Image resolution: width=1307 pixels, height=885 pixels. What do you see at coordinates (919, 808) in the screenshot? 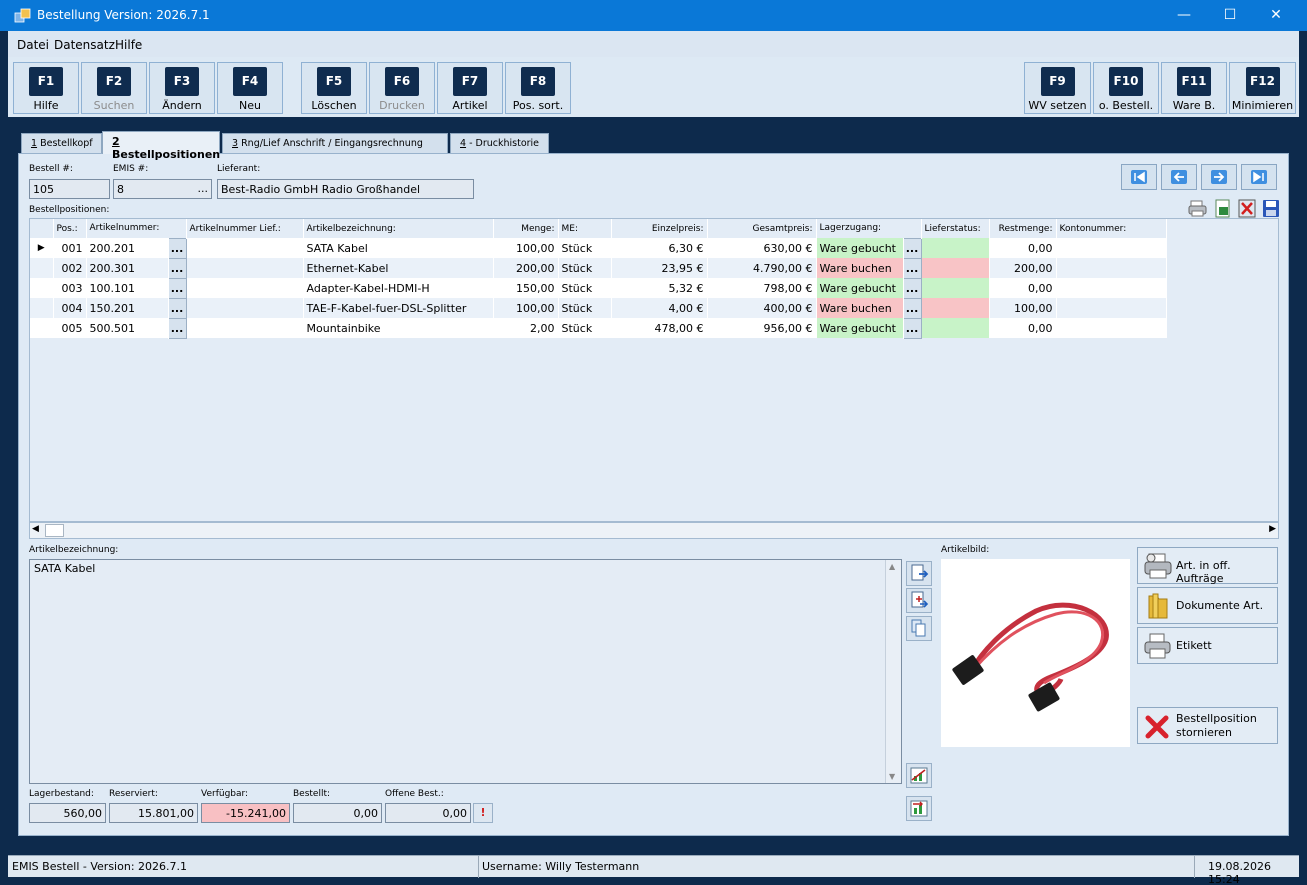
I see `chart-swap-button` at bounding box center [919, 808].